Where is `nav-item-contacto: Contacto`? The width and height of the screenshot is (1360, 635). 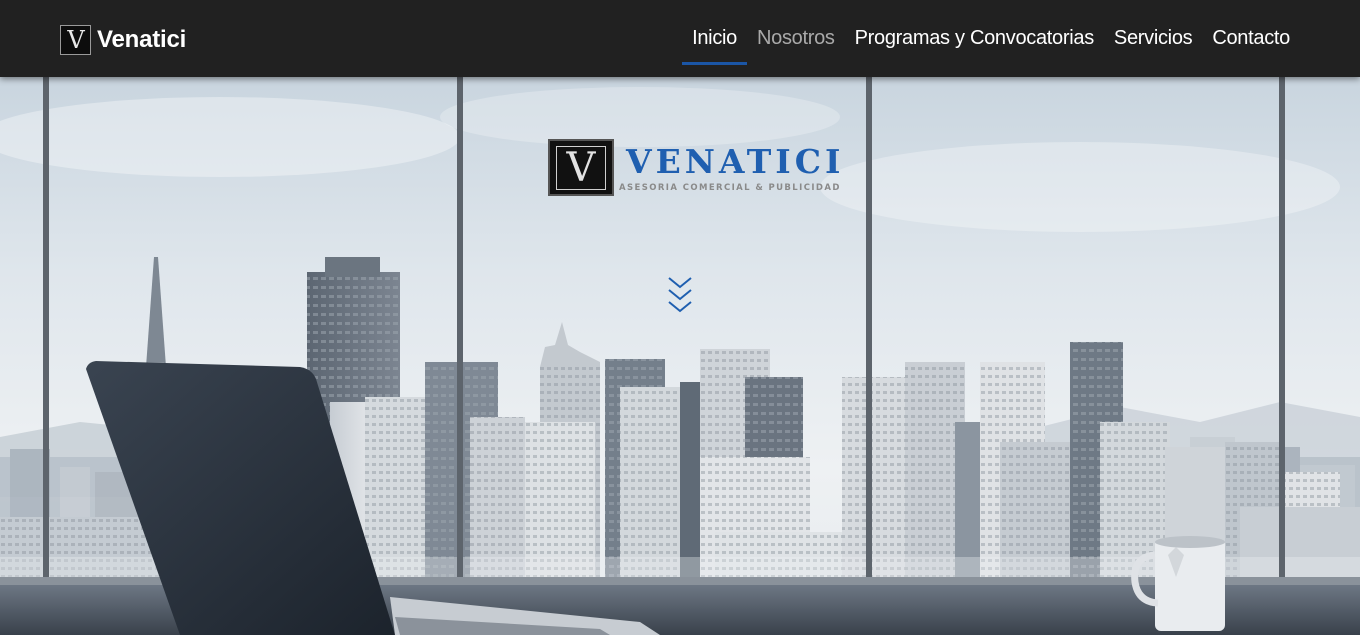
nav-item-contacto: Contacto is located at coordinates (1251, 38).